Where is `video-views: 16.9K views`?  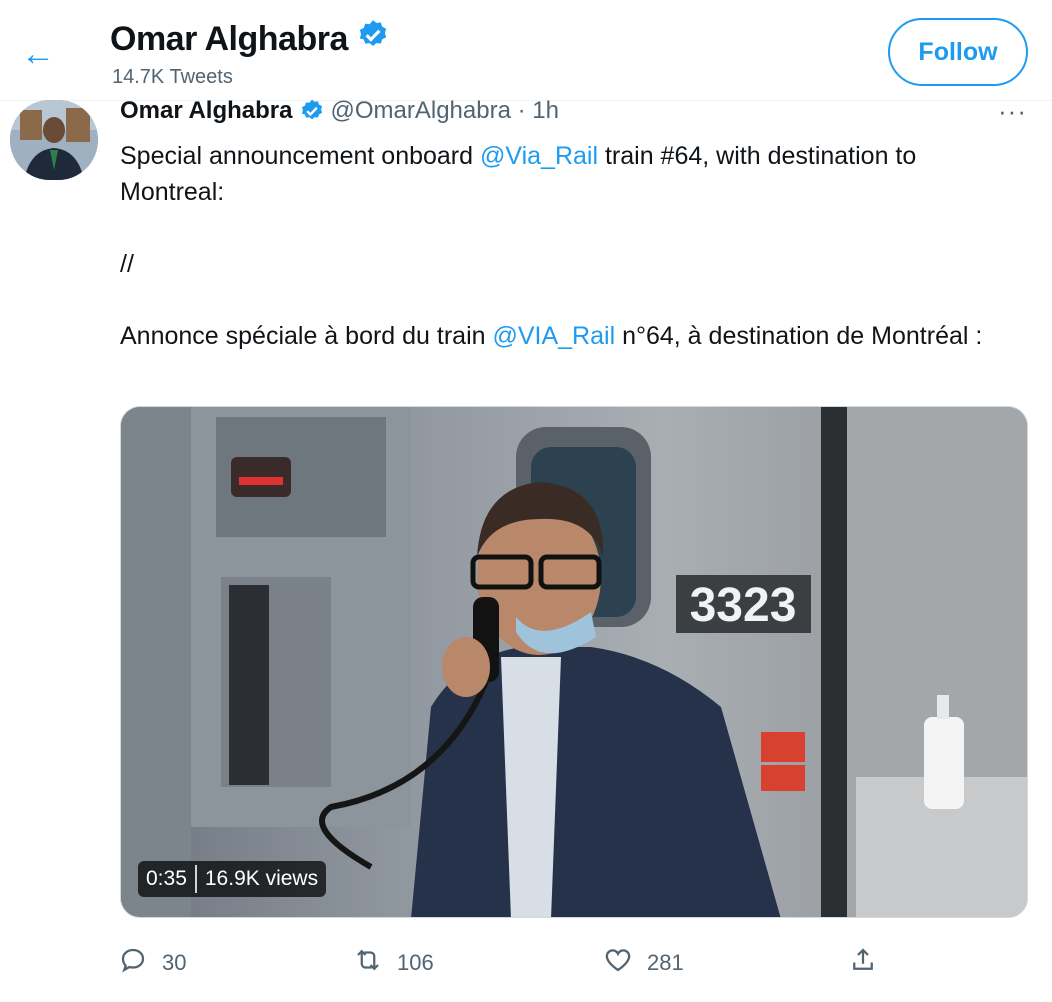
video-views: 16.9K views is located at coordinates (261, 878).